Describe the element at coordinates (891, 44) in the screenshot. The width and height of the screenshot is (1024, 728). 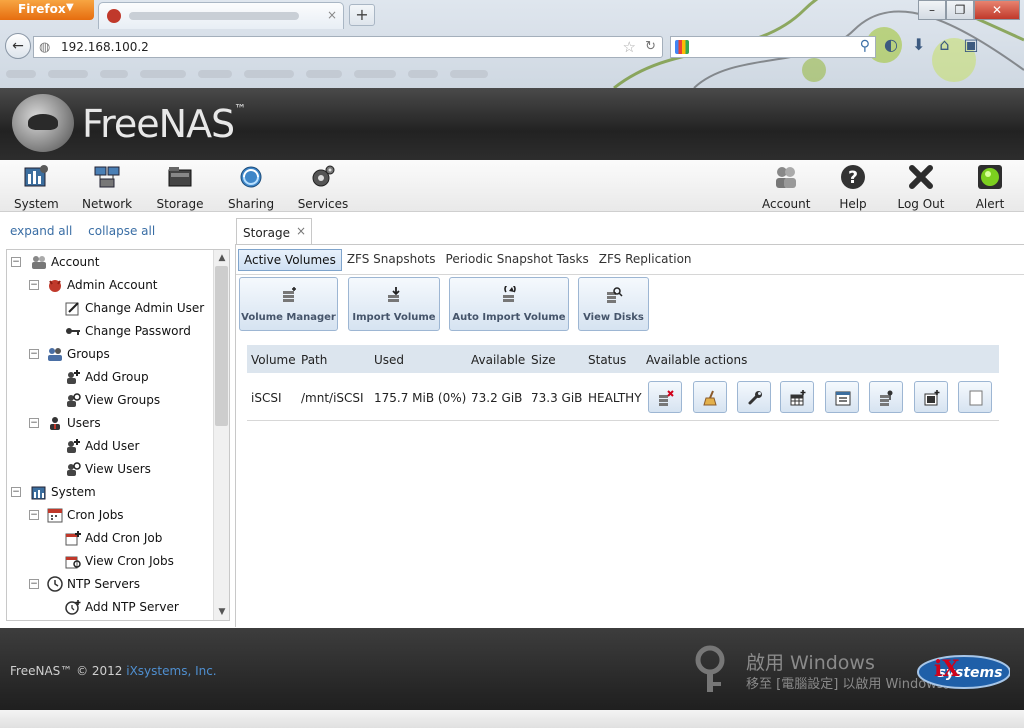
I see `addon-icon: ◐` at that location.